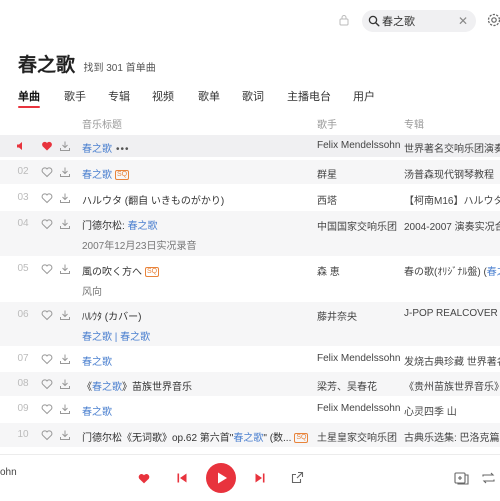  I want to click on gear-icon, so click(493, 20).